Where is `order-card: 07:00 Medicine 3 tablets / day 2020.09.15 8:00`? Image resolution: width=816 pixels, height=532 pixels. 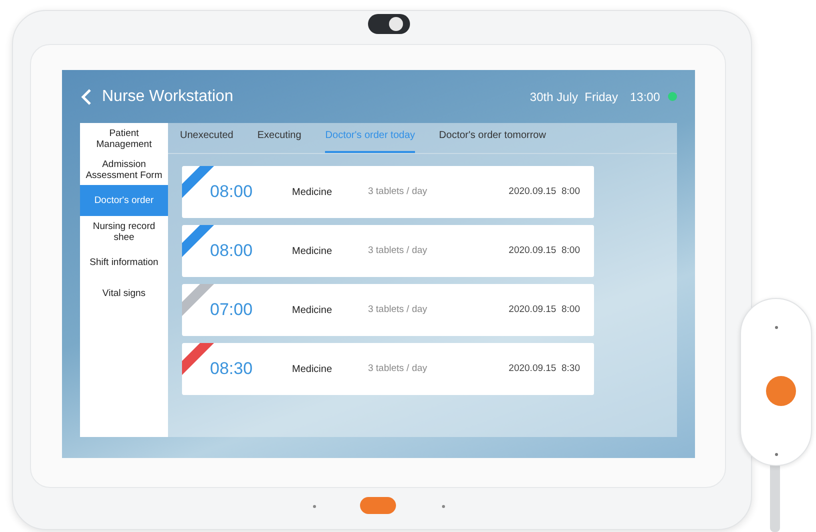 order-card: 07:00 Medicine 3 tablets / day 2020.09.15 8:00 is located at coordinates (388, 310).